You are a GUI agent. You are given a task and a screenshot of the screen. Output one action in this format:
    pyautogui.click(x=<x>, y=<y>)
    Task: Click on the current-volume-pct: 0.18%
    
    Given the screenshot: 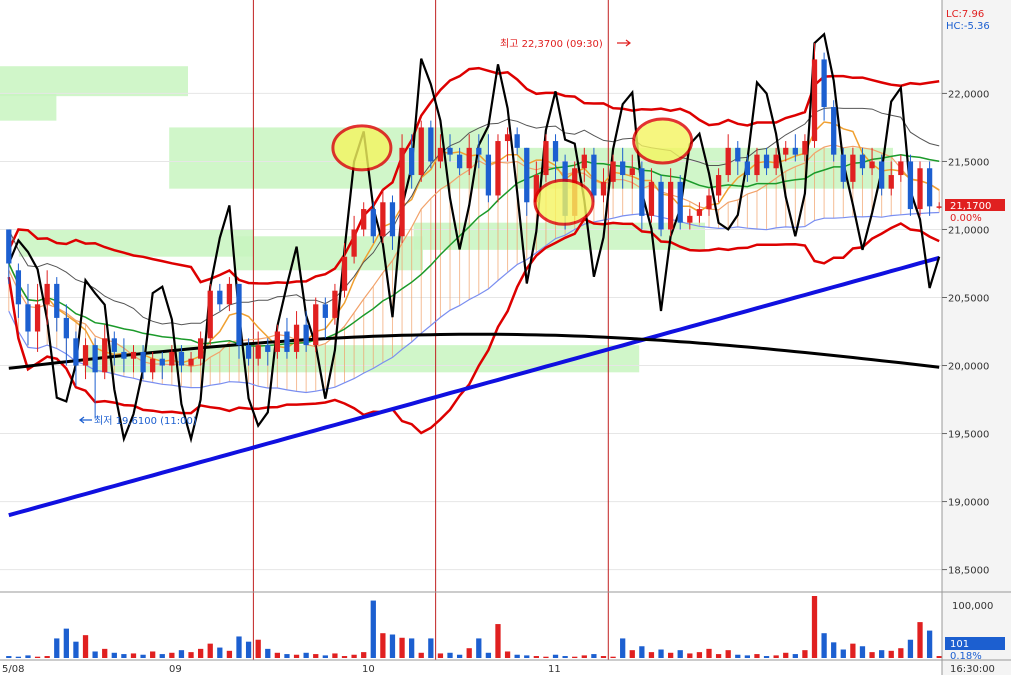 What is the action you would take?
    pyautogui.click(x=966, y=656)
    